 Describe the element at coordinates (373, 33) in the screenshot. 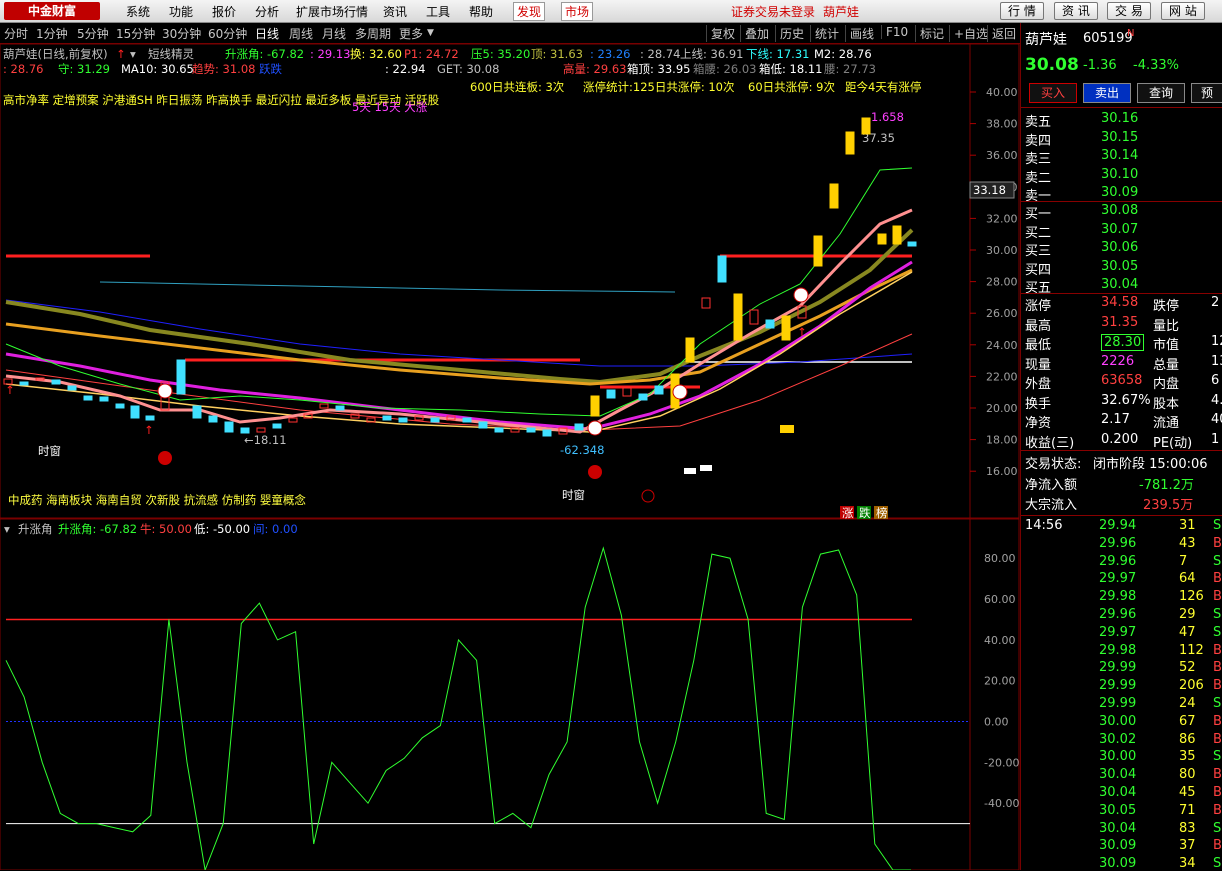

I see `period-multi: 多周期` at that location.